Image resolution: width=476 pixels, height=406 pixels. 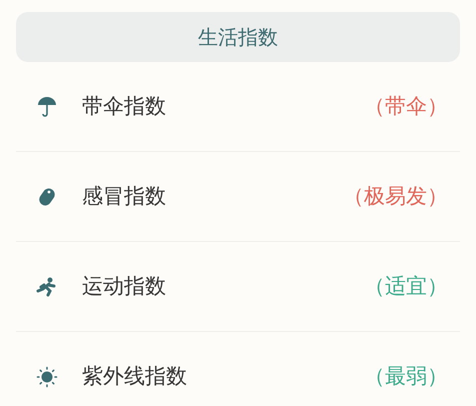 What do you see at coordinates (406, 286) in the screenshot?
I see `index-value: （适宜）` at bounding box center [406, 286].